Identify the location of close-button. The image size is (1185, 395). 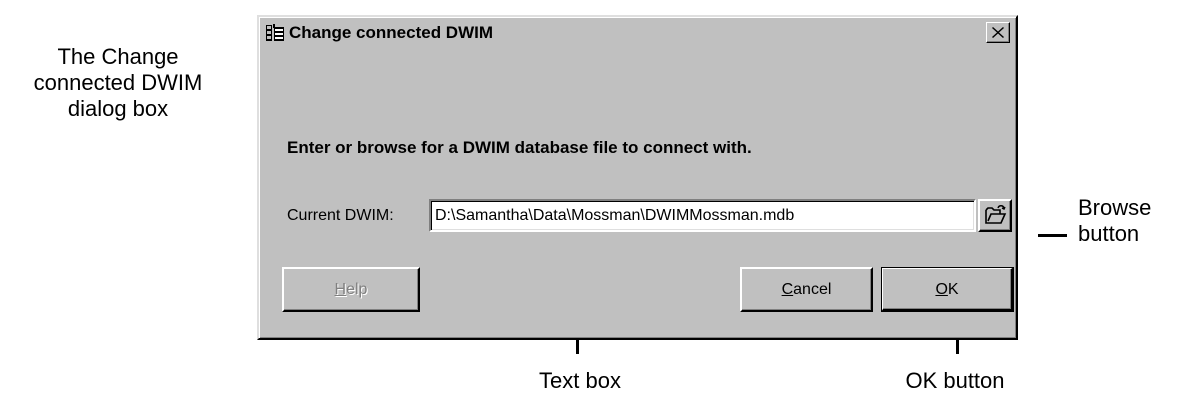
(998, 32).